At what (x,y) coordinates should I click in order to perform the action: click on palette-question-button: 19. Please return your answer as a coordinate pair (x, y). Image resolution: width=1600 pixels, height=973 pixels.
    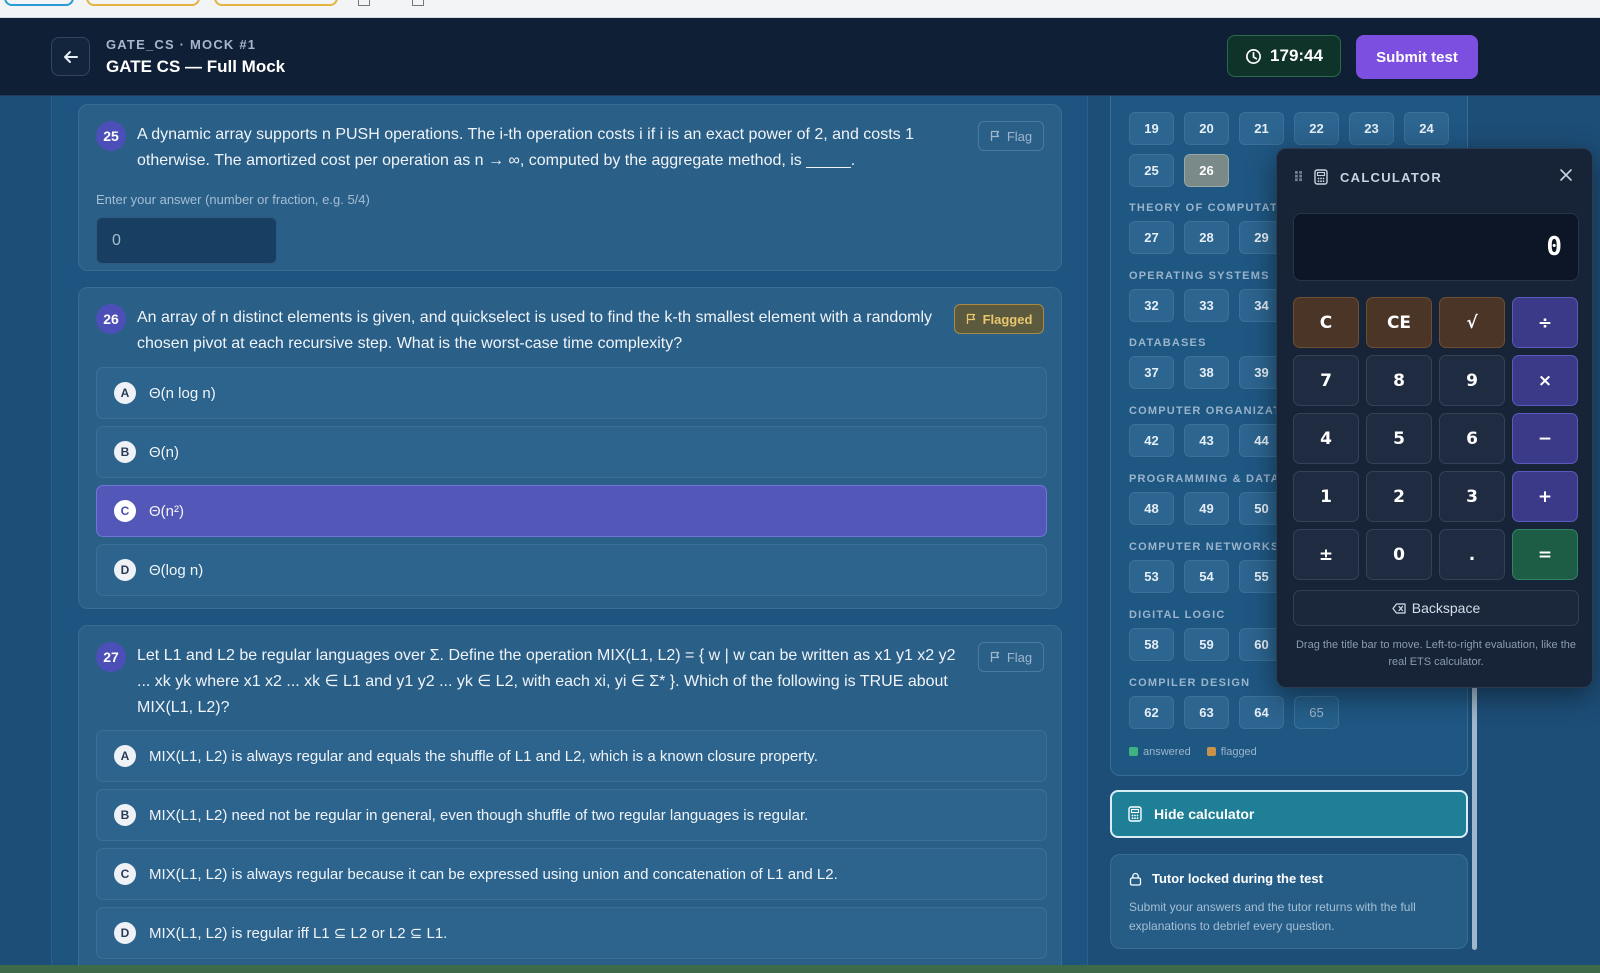
    Looking at the image, I should click on (1151, 128).